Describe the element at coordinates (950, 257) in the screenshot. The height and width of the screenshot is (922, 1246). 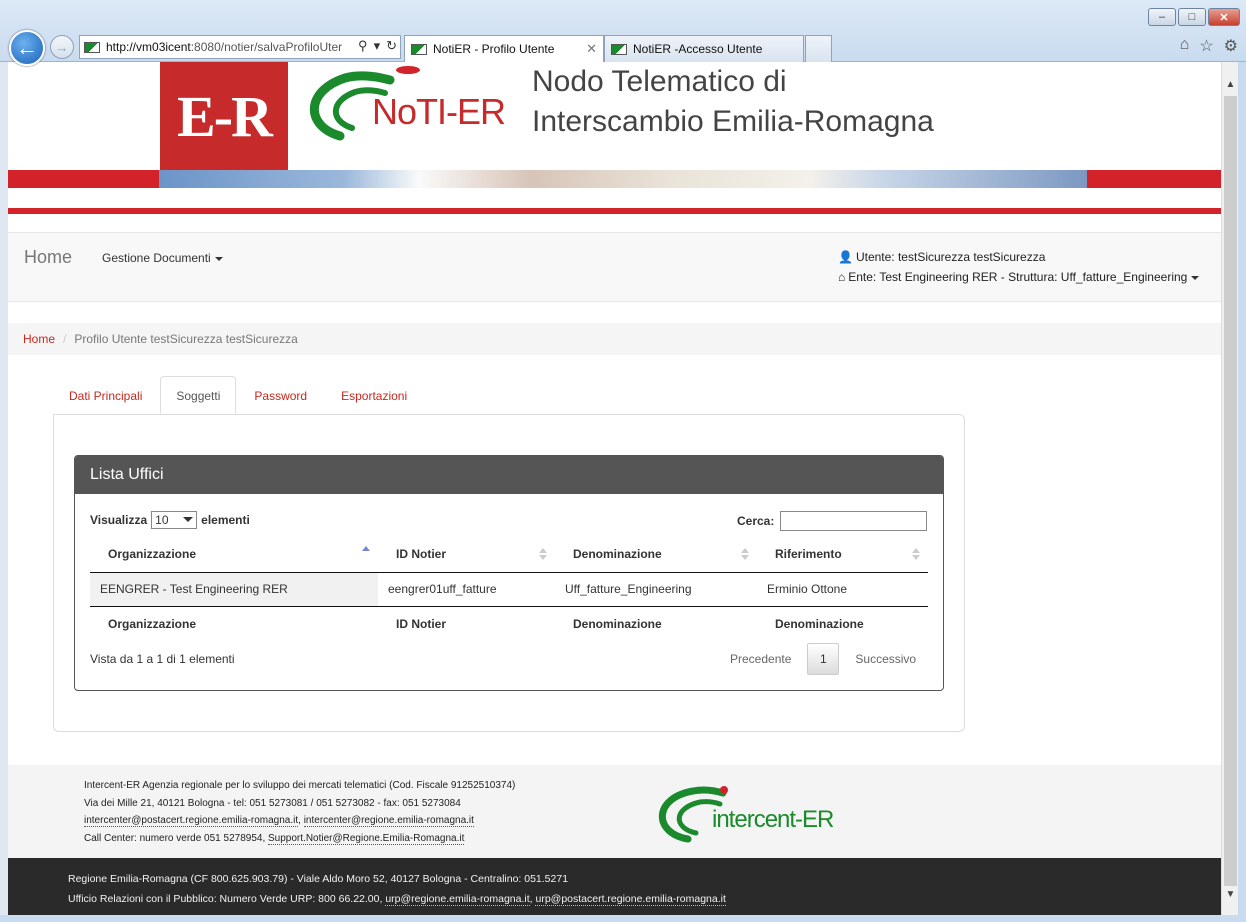
I see `nav-user-label: Utente: testSicurezza testSicurezza` at that location.